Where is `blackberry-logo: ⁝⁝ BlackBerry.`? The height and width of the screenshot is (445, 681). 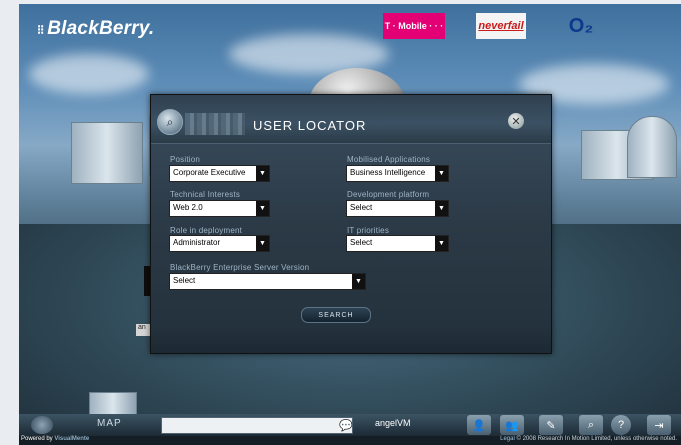 blackberry-logo: ⁝⁝ BlackBerry. is located at coordinates (96, 28).